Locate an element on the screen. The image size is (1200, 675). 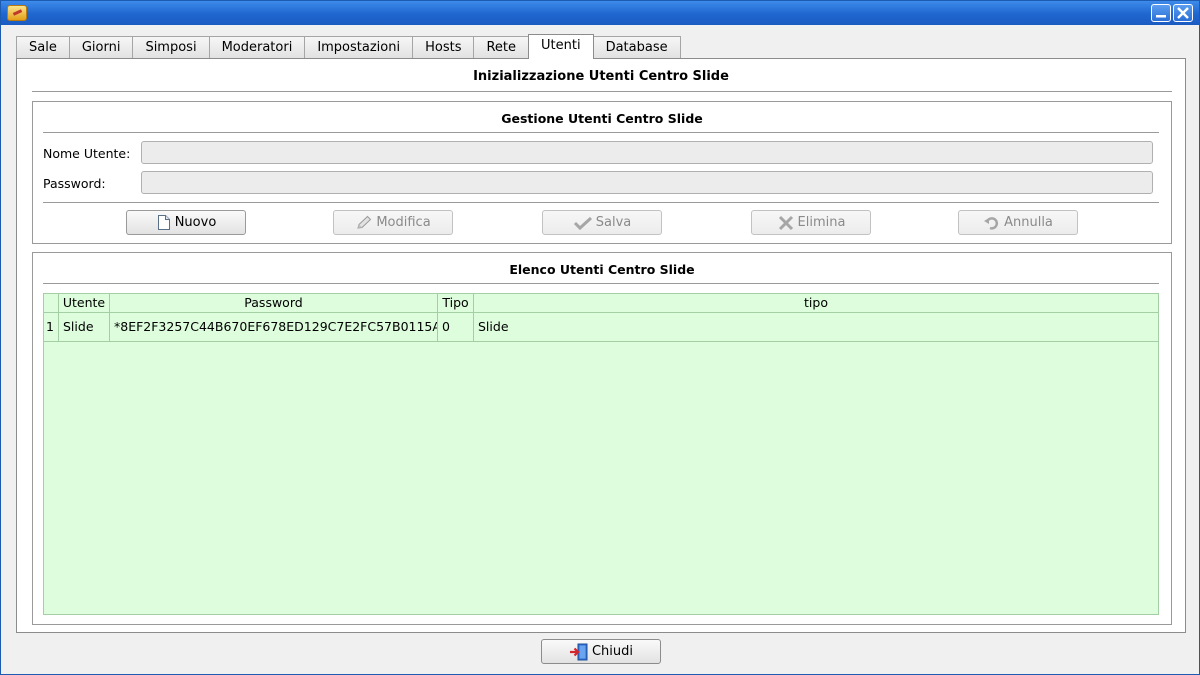
row-number: 1 is located at coordinates (51, 327).